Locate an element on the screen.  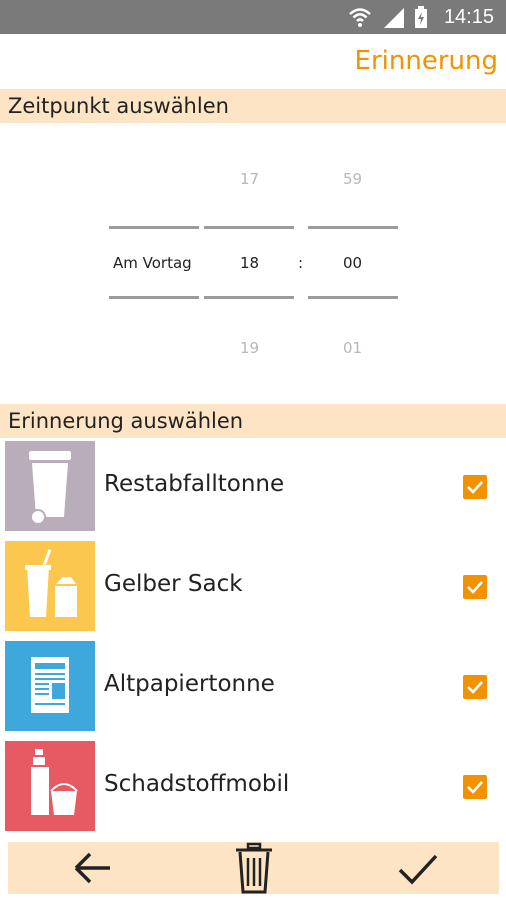
reminder-label: Schadstoffmobil is located at coordinates (197, 784).